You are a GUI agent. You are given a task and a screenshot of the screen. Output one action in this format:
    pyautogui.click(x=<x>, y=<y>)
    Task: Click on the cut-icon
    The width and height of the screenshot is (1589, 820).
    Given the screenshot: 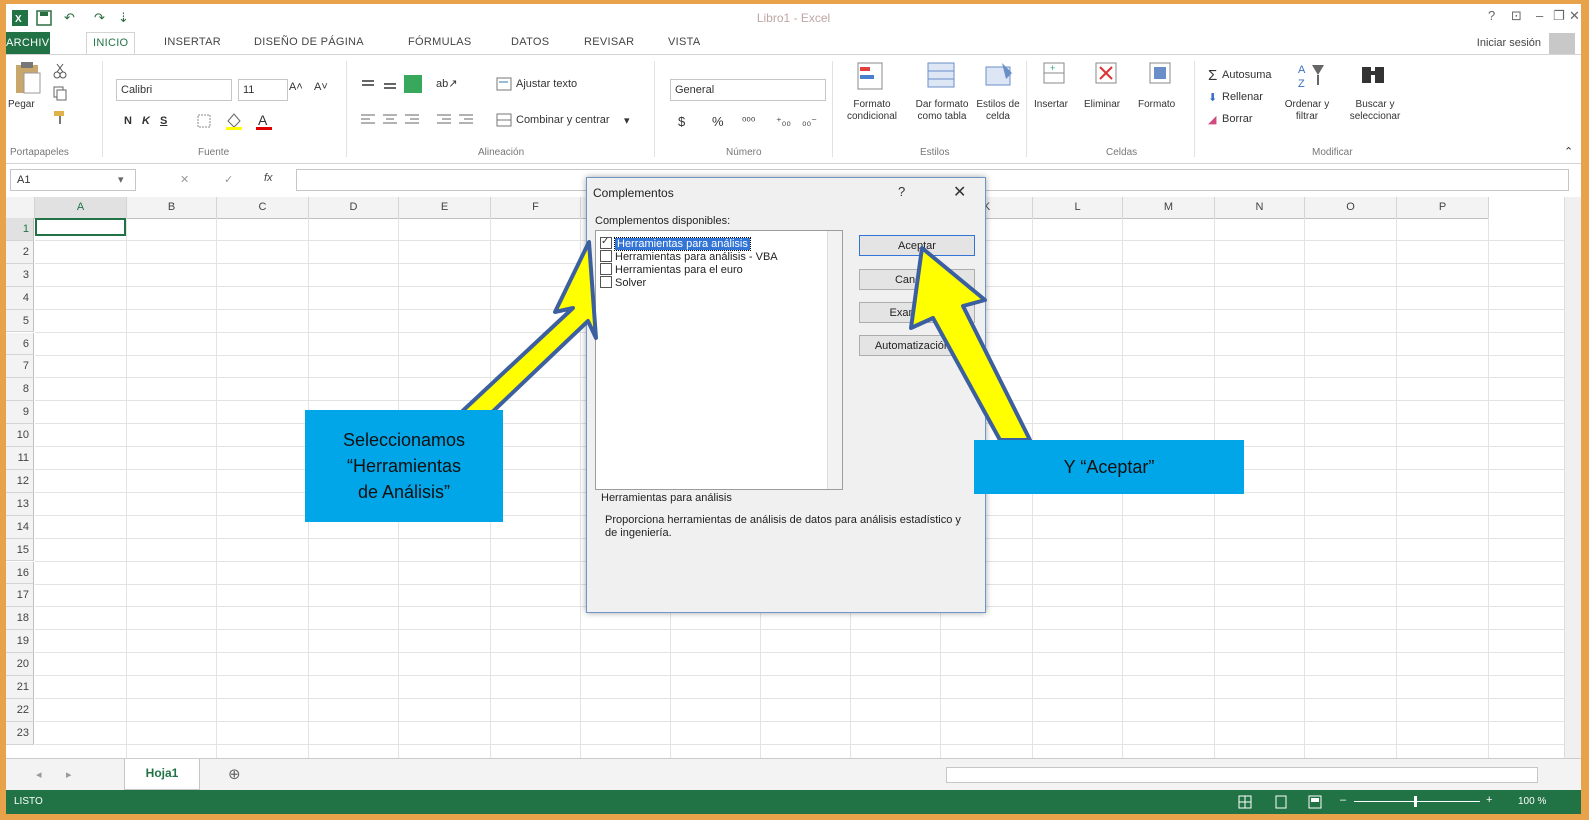 What is the action you would take?
    pyautogui.click(x=60, y=72)
    